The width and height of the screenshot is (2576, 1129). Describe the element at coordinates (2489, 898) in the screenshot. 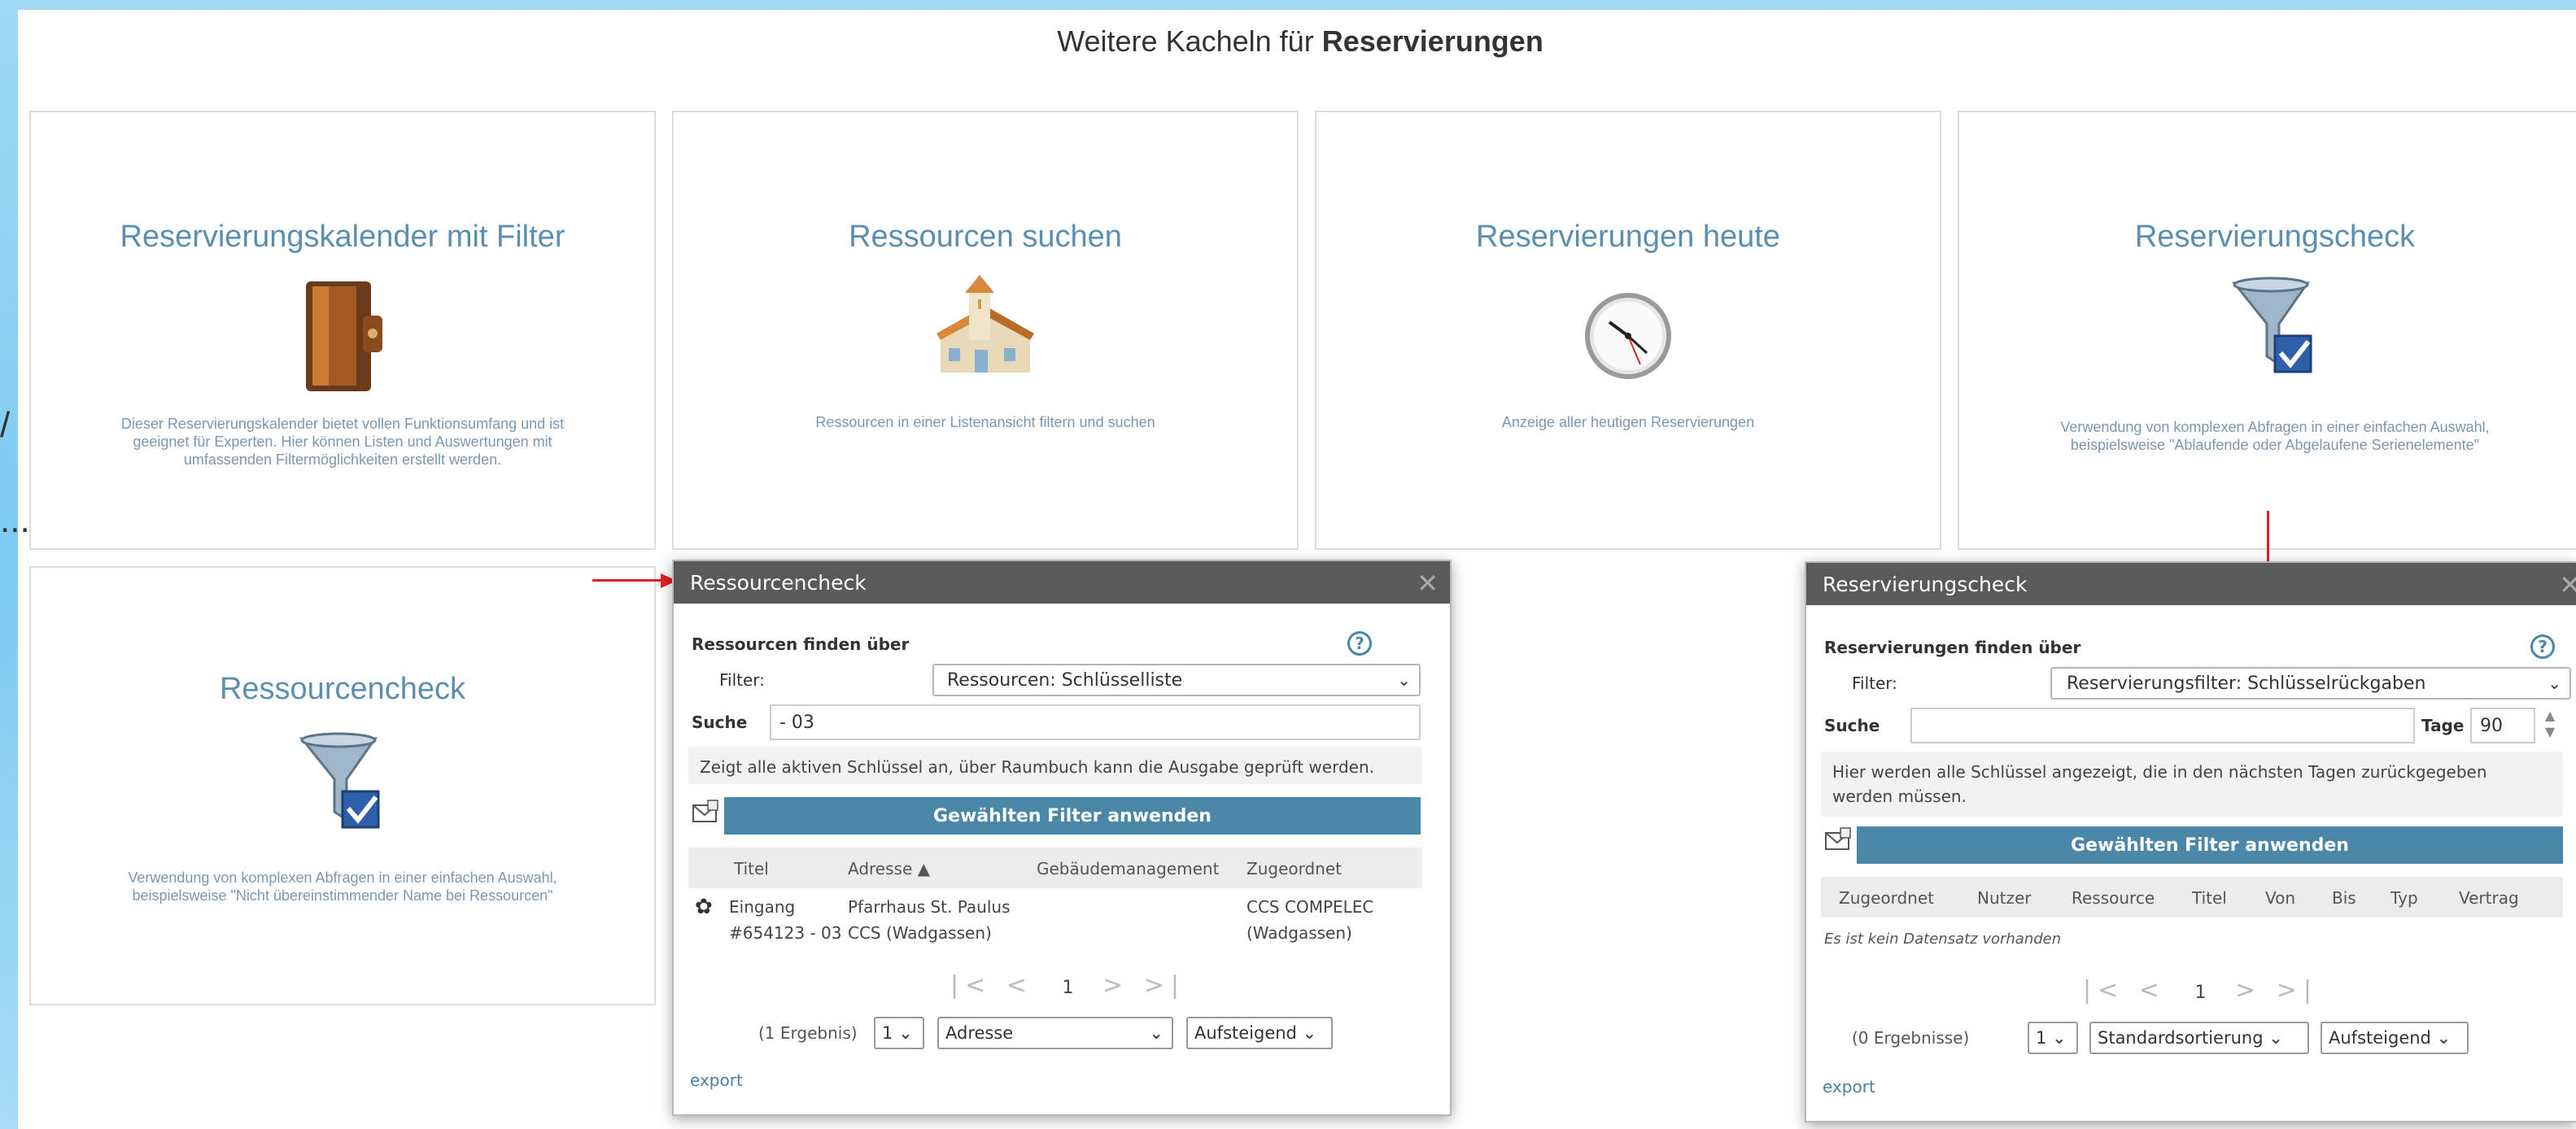

I see `column-header: Vertrag` at that location.